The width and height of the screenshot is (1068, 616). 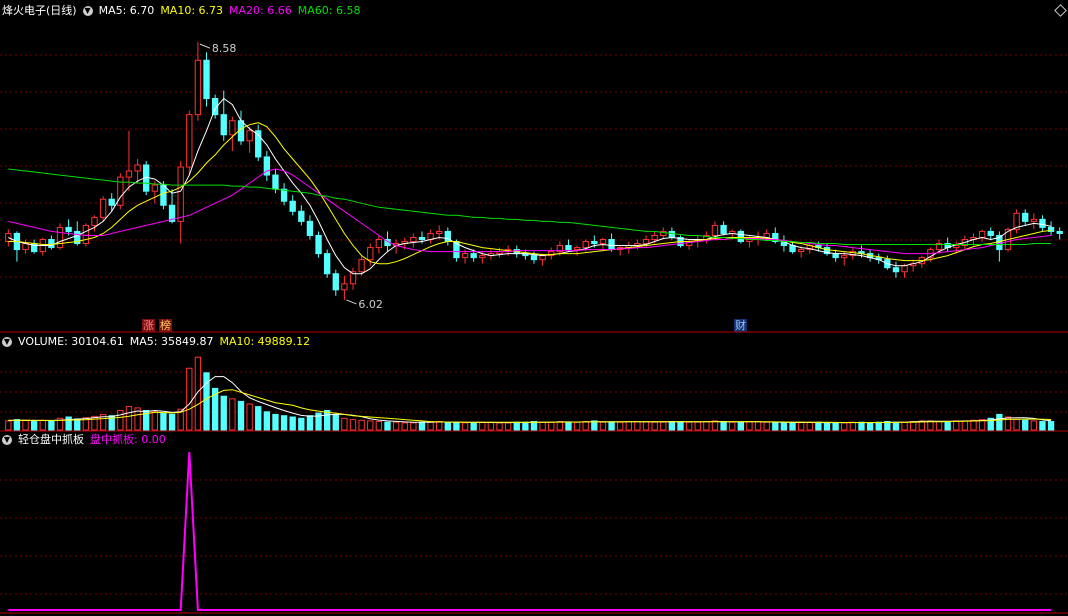 What do you see at coordinates (351, 302) in the screenshot?
I see `low-pointer` at bounding box center [351, 302].